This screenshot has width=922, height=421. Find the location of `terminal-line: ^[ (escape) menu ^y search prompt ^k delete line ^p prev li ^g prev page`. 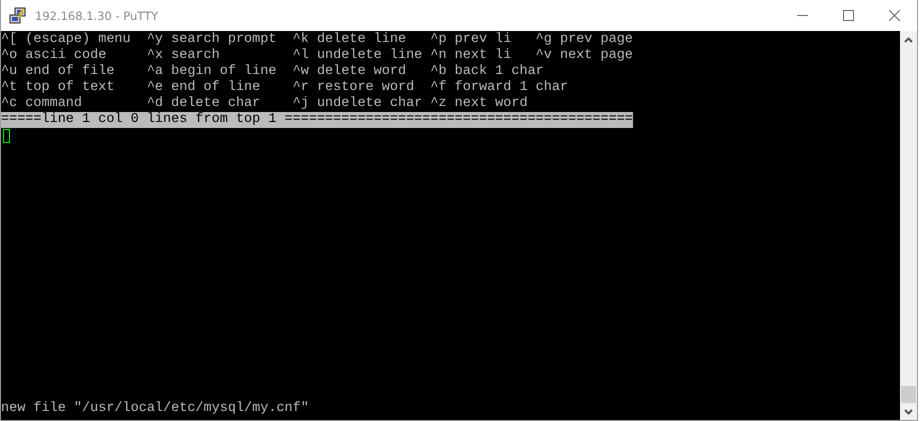

terminal-line: ^[ (escape) menu ^y search prompt ^k delete line ^p prev li ^g prev page is located at coordinates (317, 40).